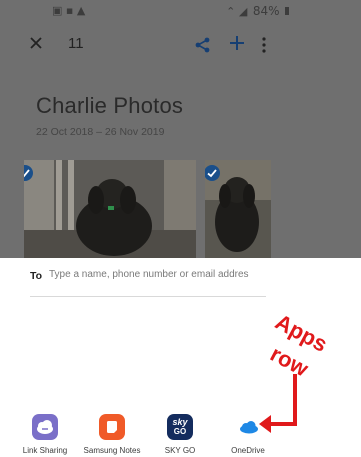 This screenshot has height=457, width=361. Describe the element at coordinates (45, 450) in the screenshot. I see `app-label: Link Sharing` at that location.